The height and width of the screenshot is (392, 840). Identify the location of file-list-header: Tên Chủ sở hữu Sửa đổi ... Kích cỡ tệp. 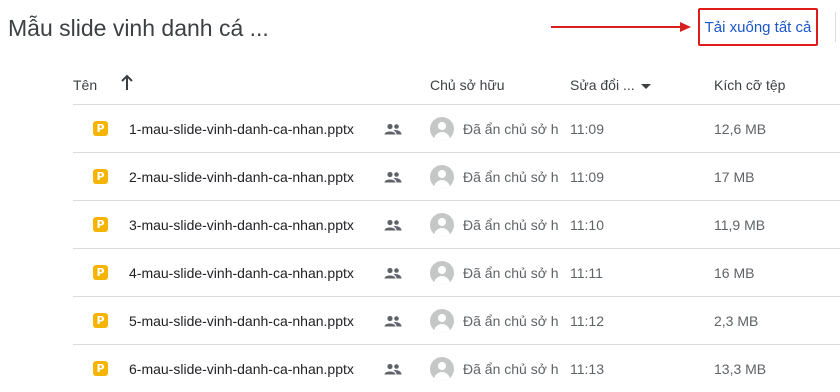
(456, 87).